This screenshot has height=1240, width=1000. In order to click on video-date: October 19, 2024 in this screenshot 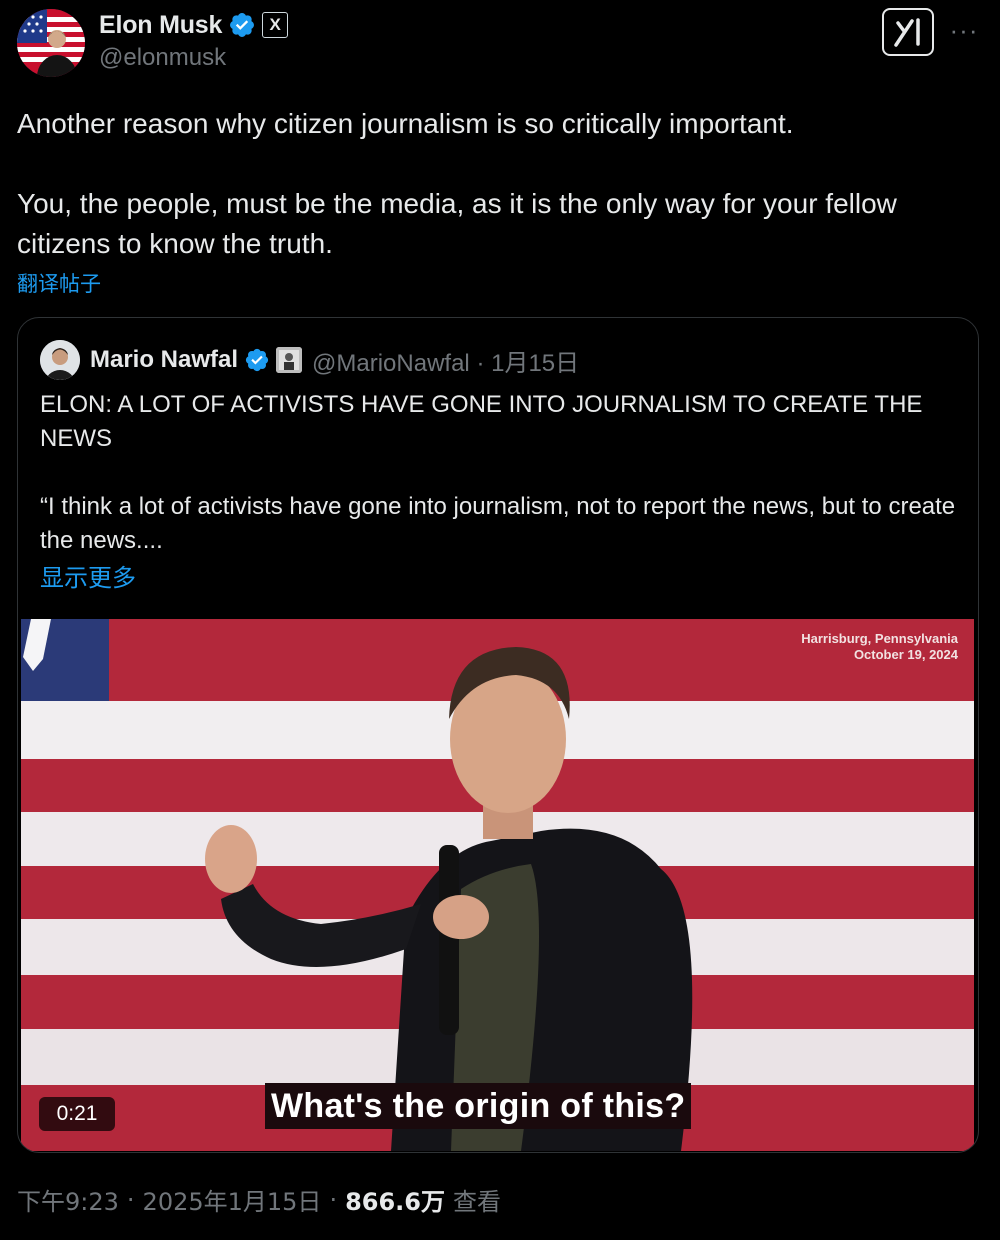, I will do `click(905, 654)`.